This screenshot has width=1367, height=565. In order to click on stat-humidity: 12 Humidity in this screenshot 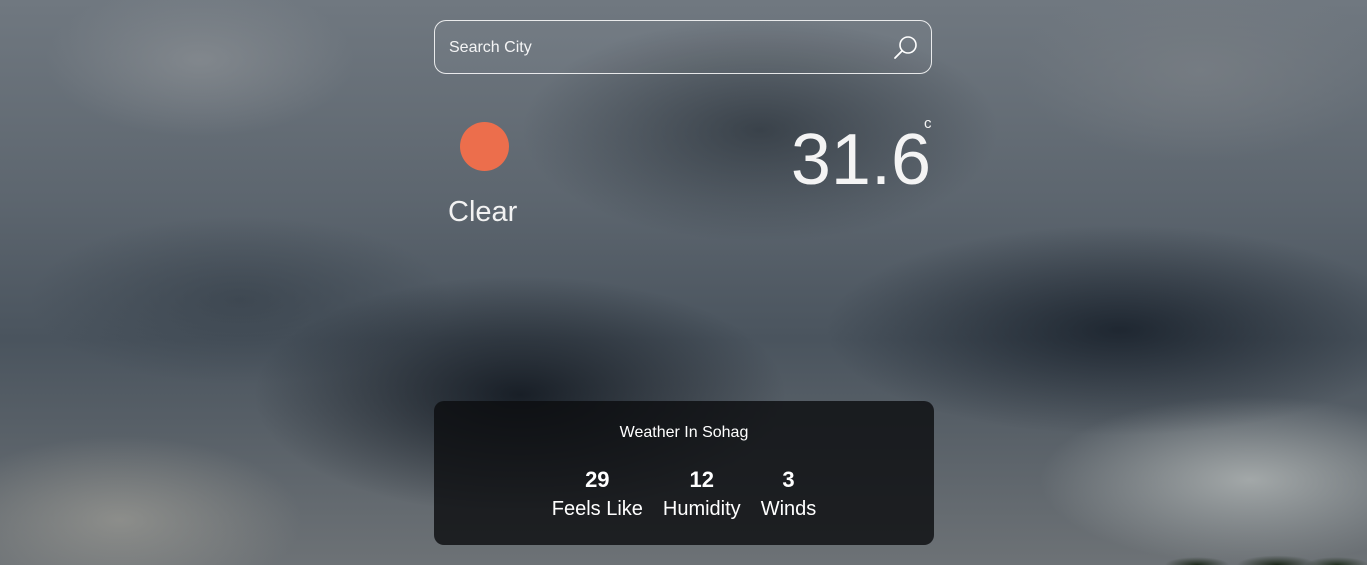, I will do `click(702, 495)`.